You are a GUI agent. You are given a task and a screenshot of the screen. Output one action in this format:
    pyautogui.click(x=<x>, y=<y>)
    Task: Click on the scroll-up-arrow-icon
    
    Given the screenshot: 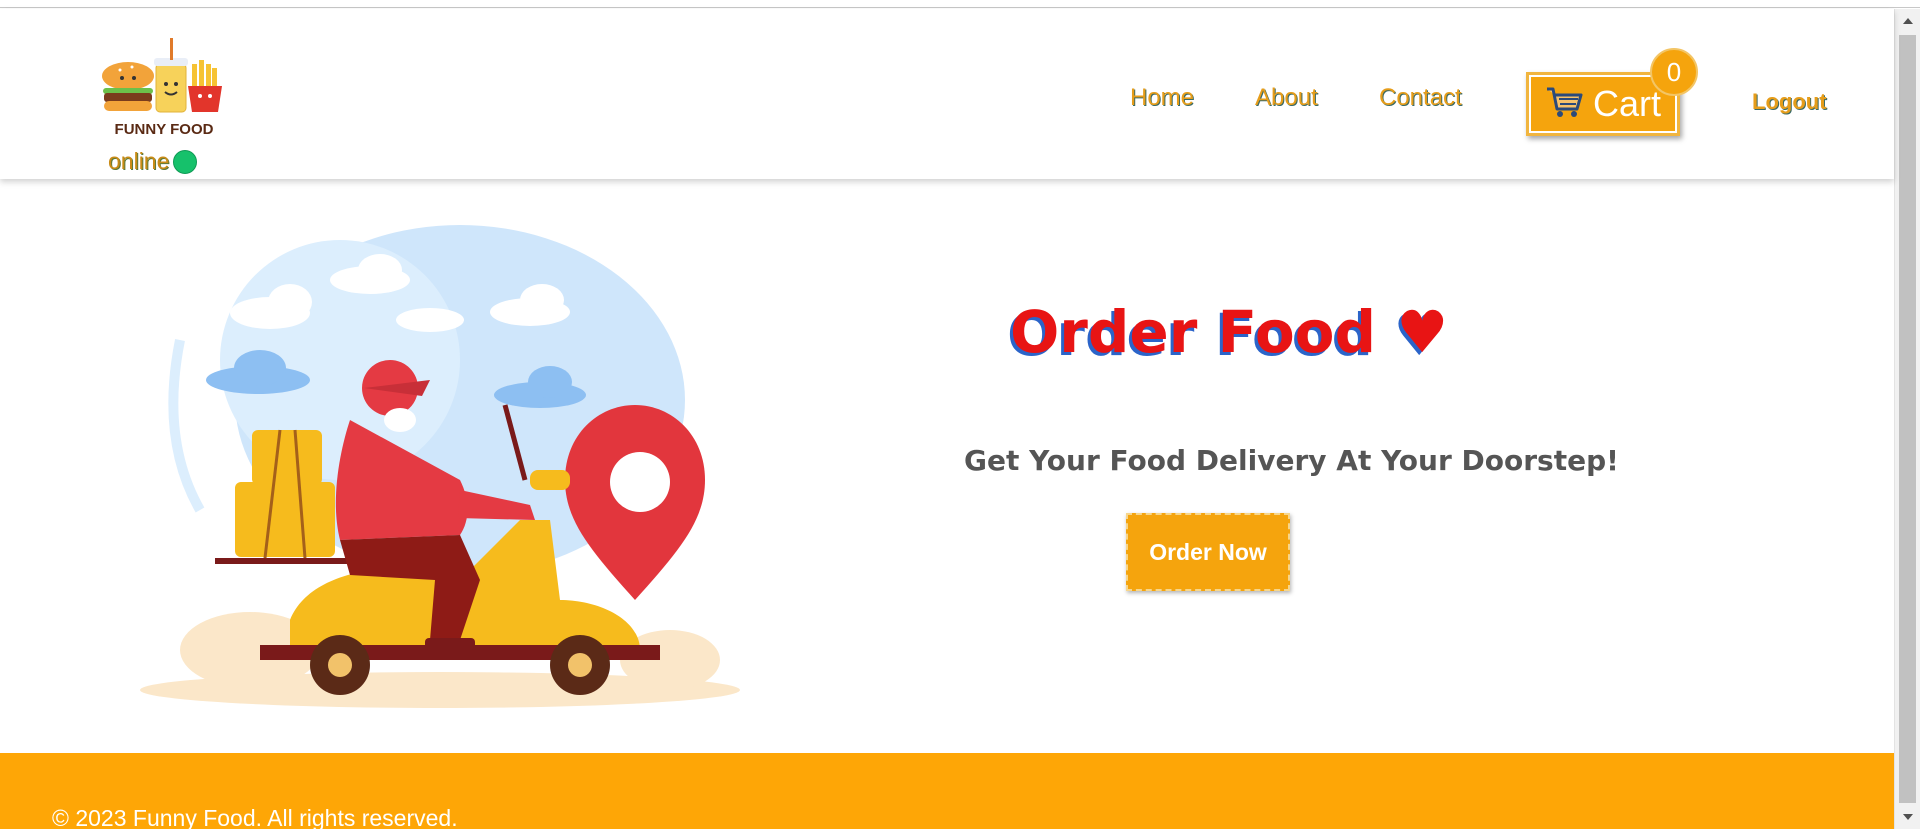 What is the action you would take?
    pyautogui.click(x=1907, y=21)
    